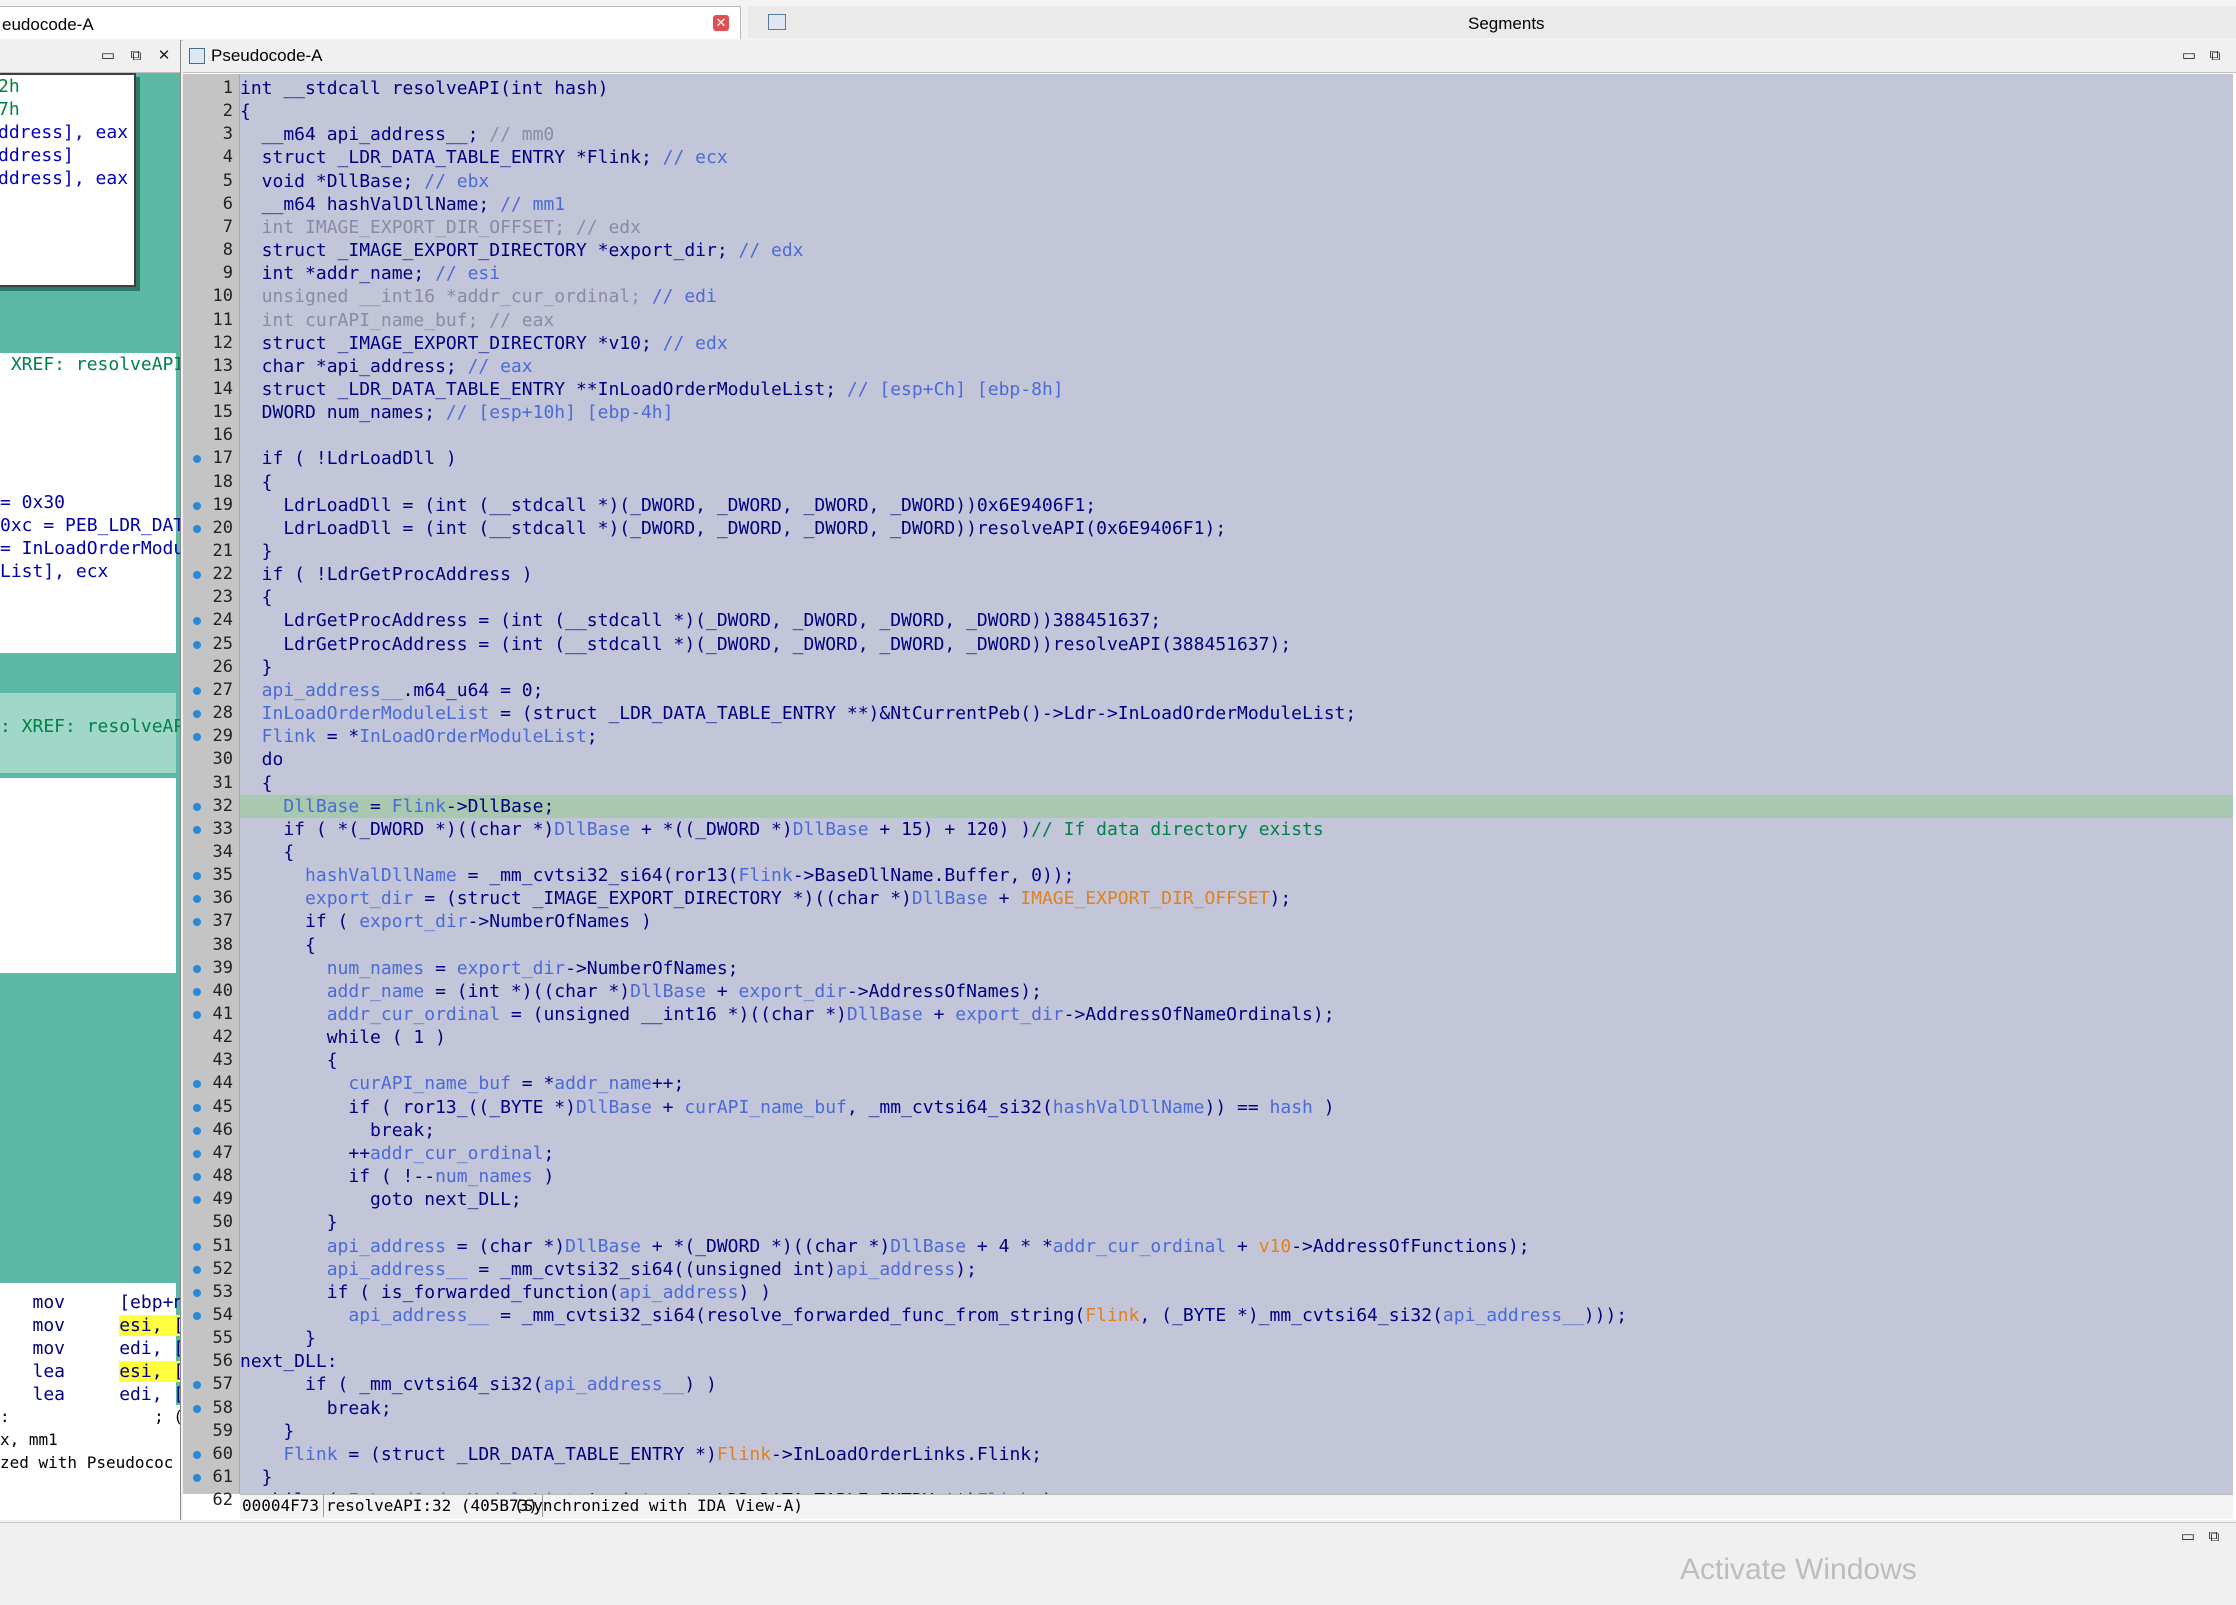 Image resolution: width=2236 pixels, height=1605 pixels. What do you see at coordinates (68, 180) in the screenshot?
I see `graph-node: 2h 7h ddress], eax ddress] ddress], eax` at bounding box center [68, 180].